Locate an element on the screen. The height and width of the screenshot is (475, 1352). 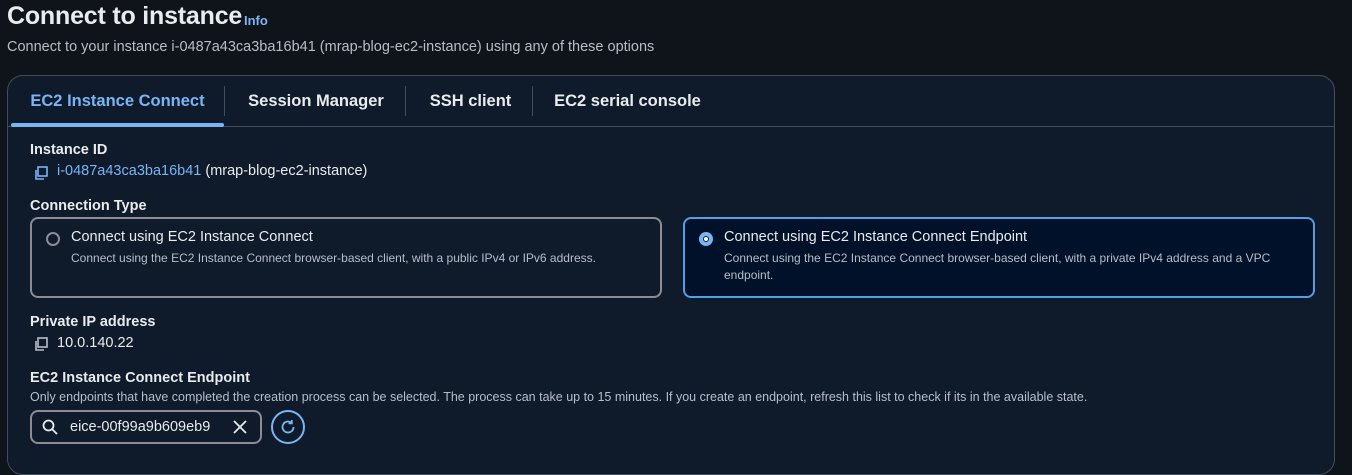
endpoint-search-input: eice-00f99a9b609eb9 is located at coordinates (146, 427).